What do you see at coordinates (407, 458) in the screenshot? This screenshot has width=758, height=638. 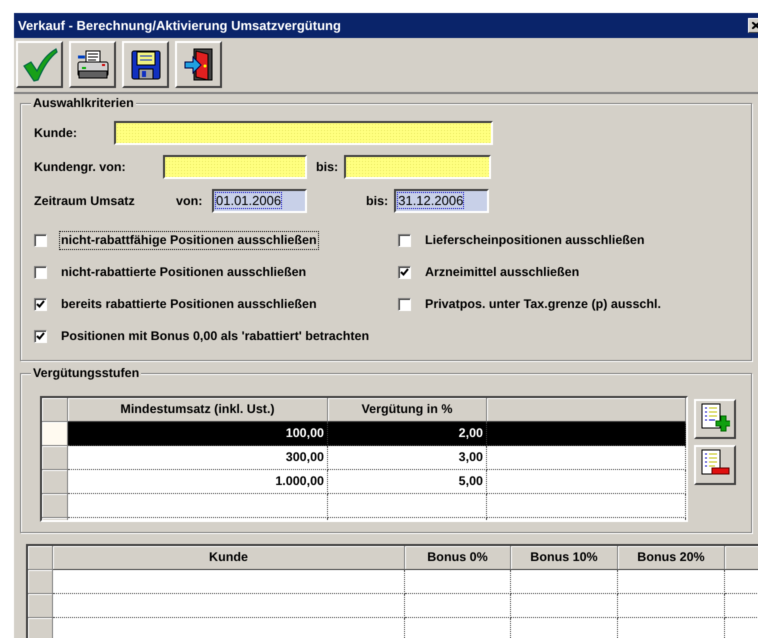 I see `table-cell: 3,00` at bounding box center [407, 458].